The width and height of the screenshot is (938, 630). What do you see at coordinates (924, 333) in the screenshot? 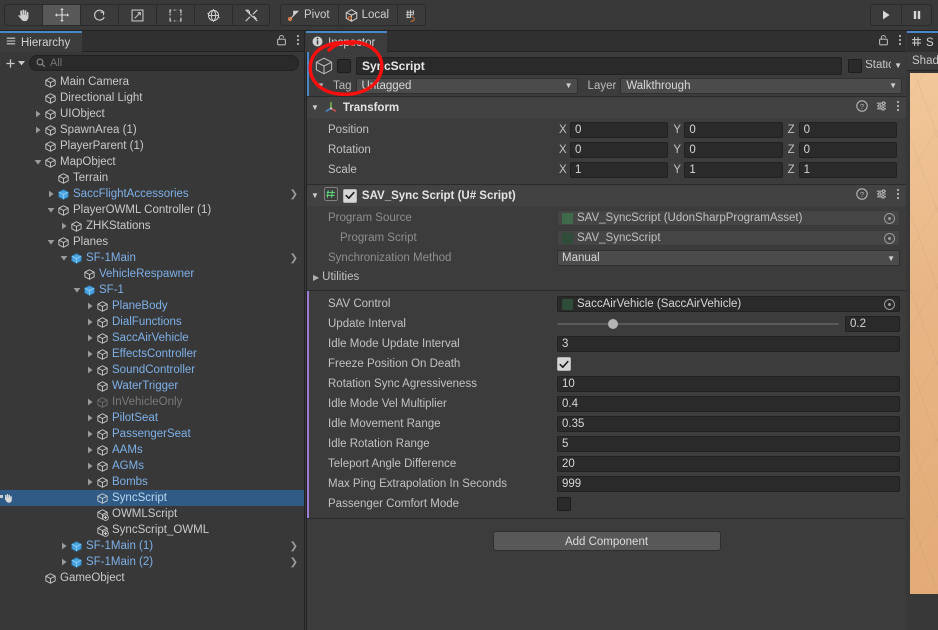
I see `scene-viewport` at bounding box center [924, 333].